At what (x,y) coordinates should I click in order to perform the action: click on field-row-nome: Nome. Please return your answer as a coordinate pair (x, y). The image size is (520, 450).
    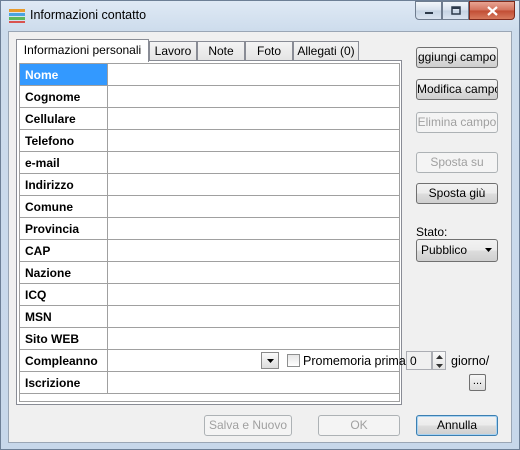
    Looking at the image, I should click on (209, 75).